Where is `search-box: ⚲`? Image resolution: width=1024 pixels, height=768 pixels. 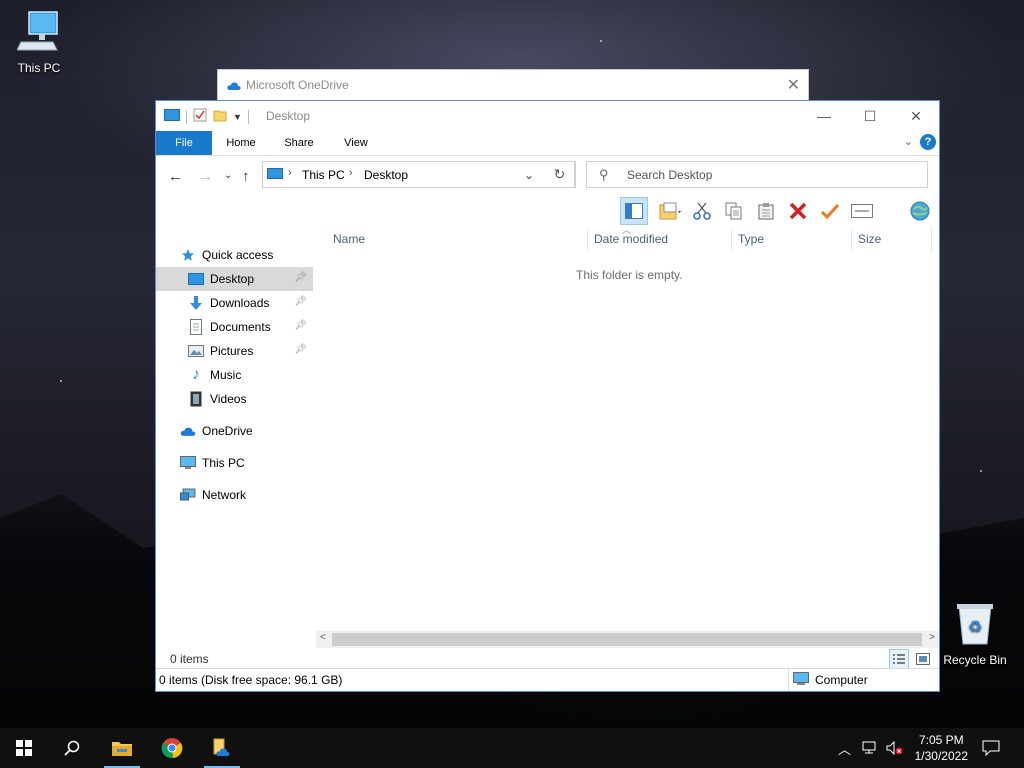 search-box: ⚲ is located at coordinates (757, 174).